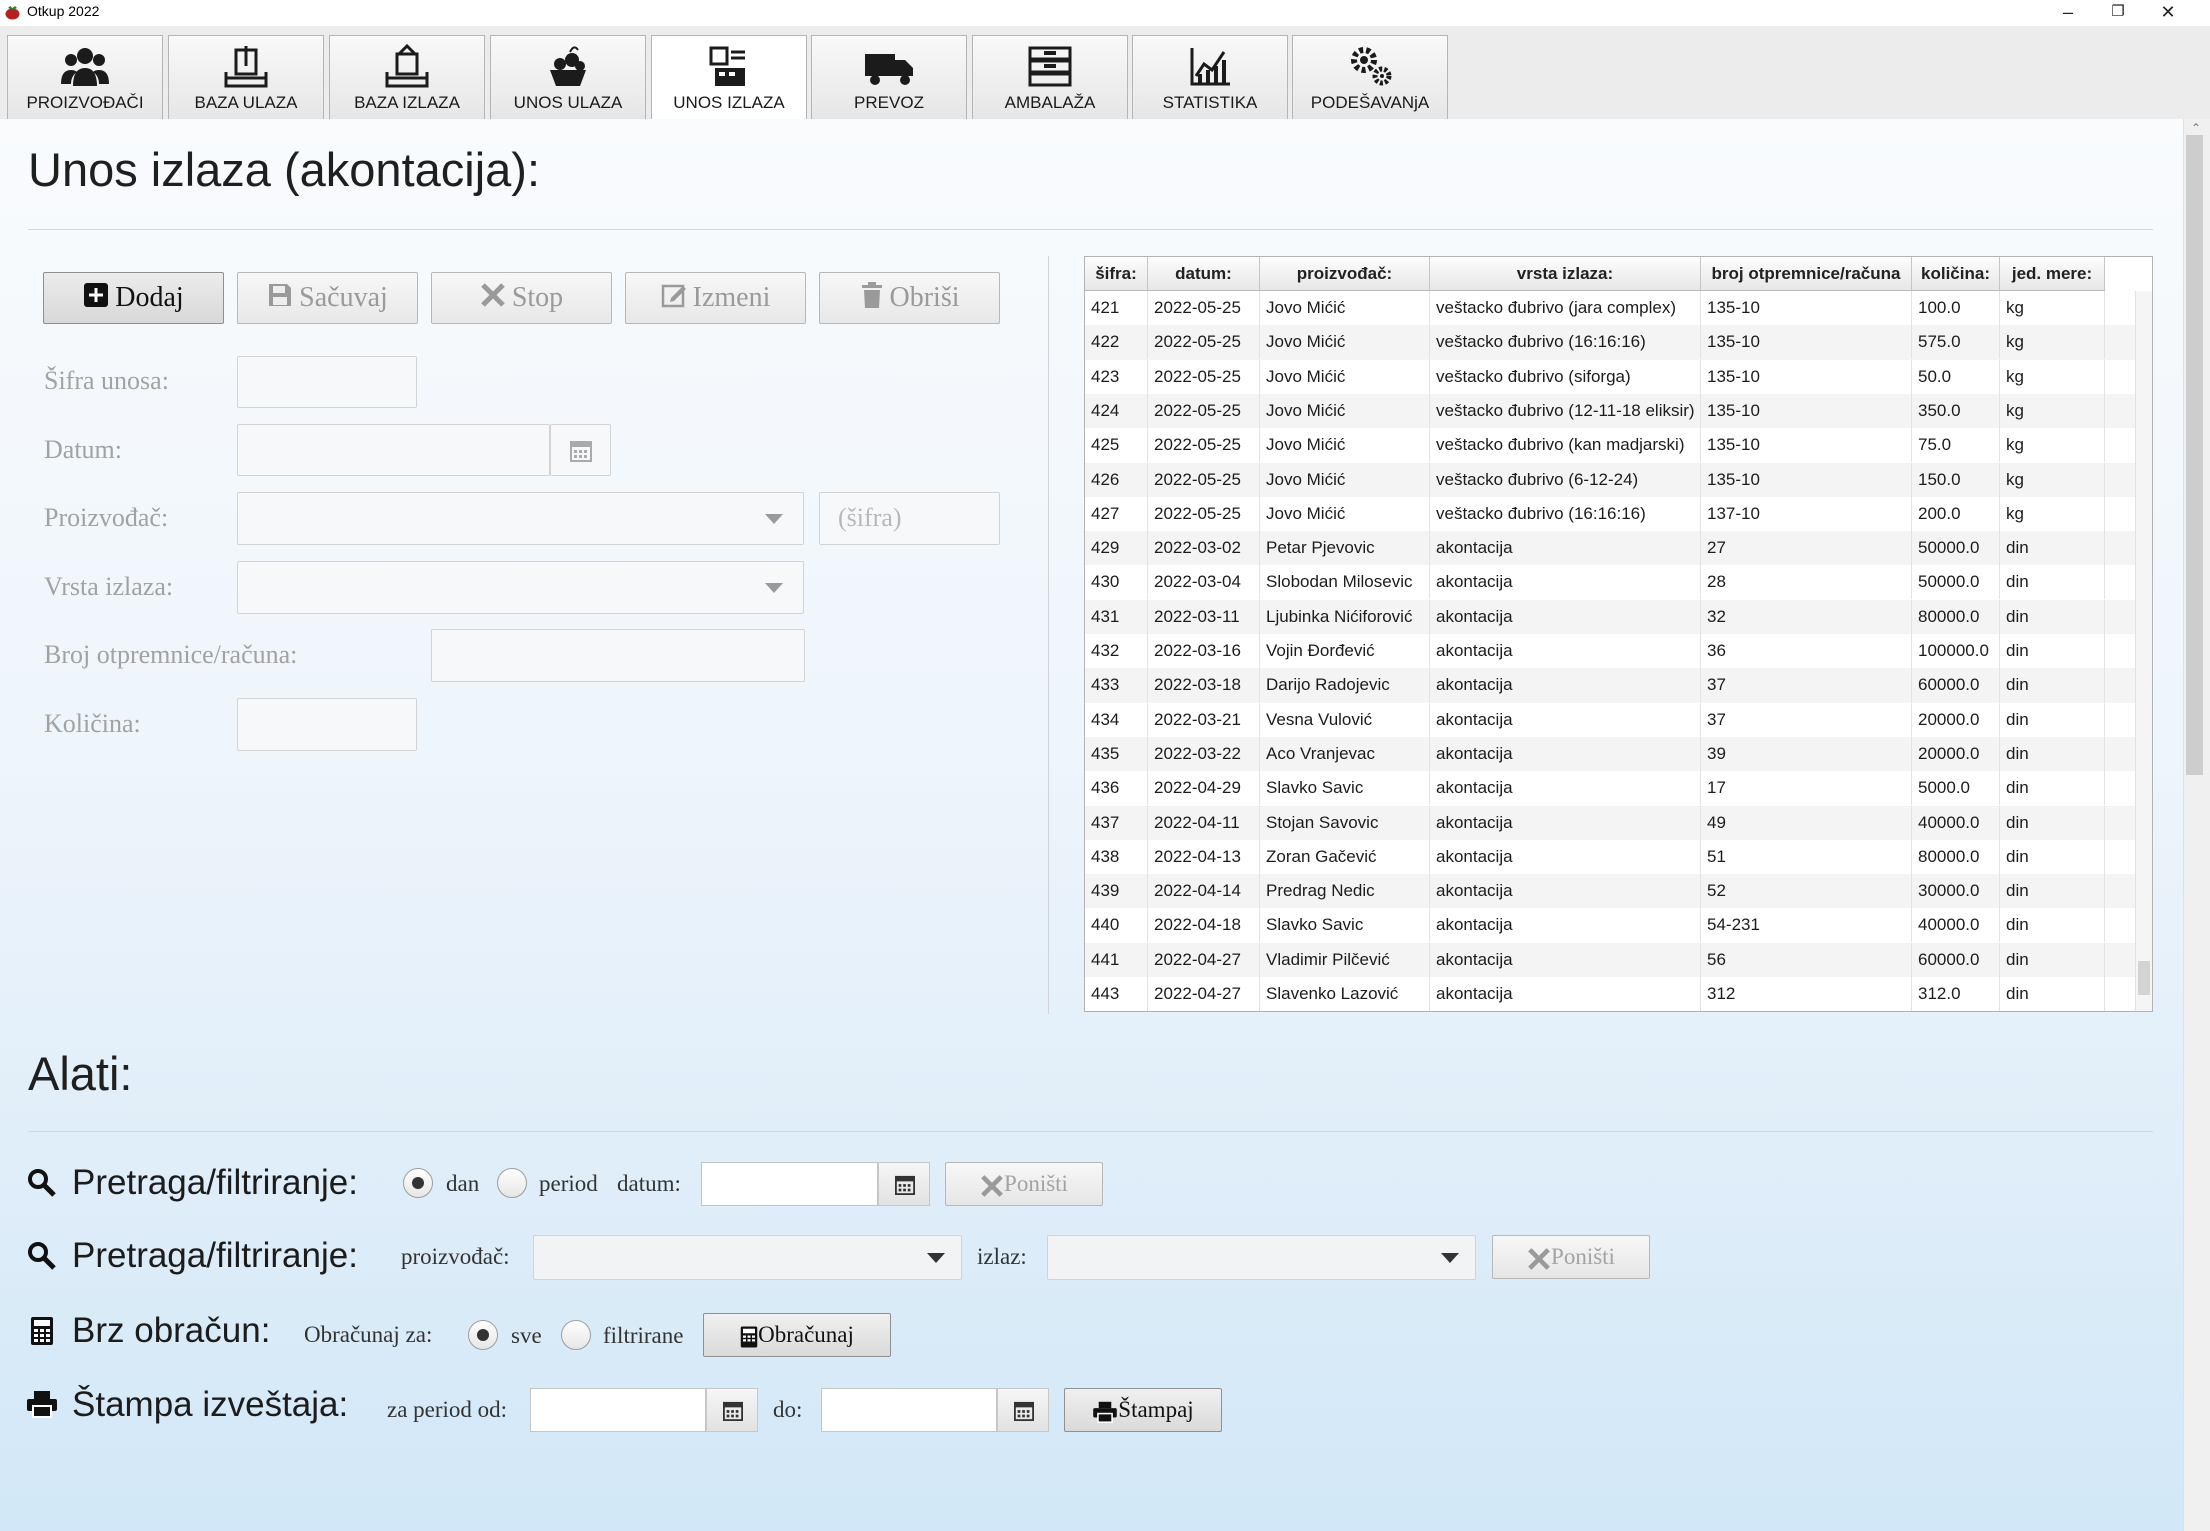 The width and height of the screenshot is (2210, 1531). I want to click on izlaz-filter-combobox, so click(1261, 1257).